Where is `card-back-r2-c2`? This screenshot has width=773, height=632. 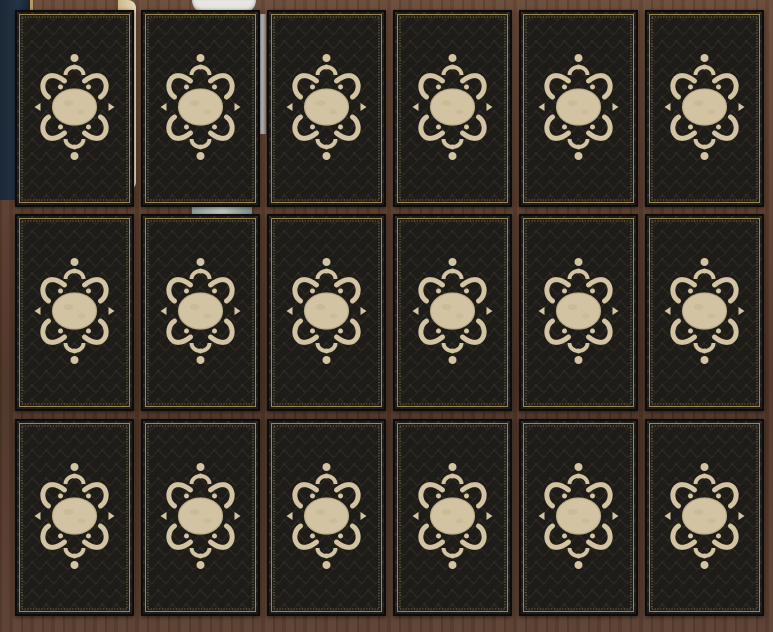 card-back-r2-c2 is located at coordinates (200, 312).